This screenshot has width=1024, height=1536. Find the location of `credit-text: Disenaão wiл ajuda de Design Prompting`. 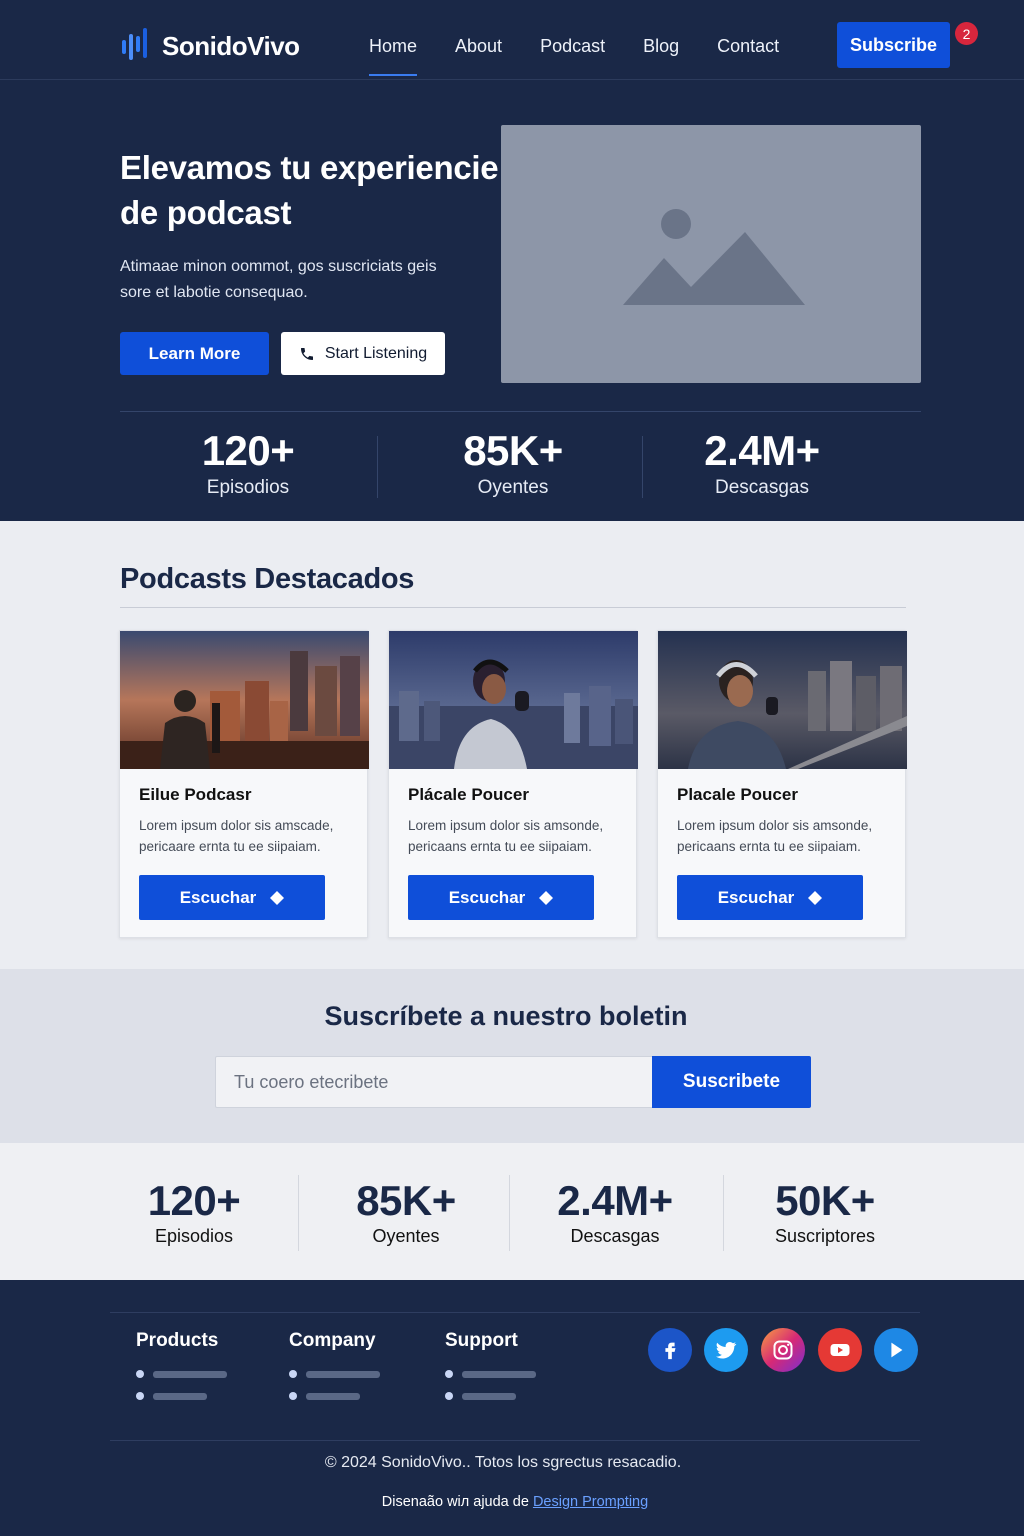

credit-text: Disenaão wiл ajuda de Design Prompting is located at coordinates (512, 1502).